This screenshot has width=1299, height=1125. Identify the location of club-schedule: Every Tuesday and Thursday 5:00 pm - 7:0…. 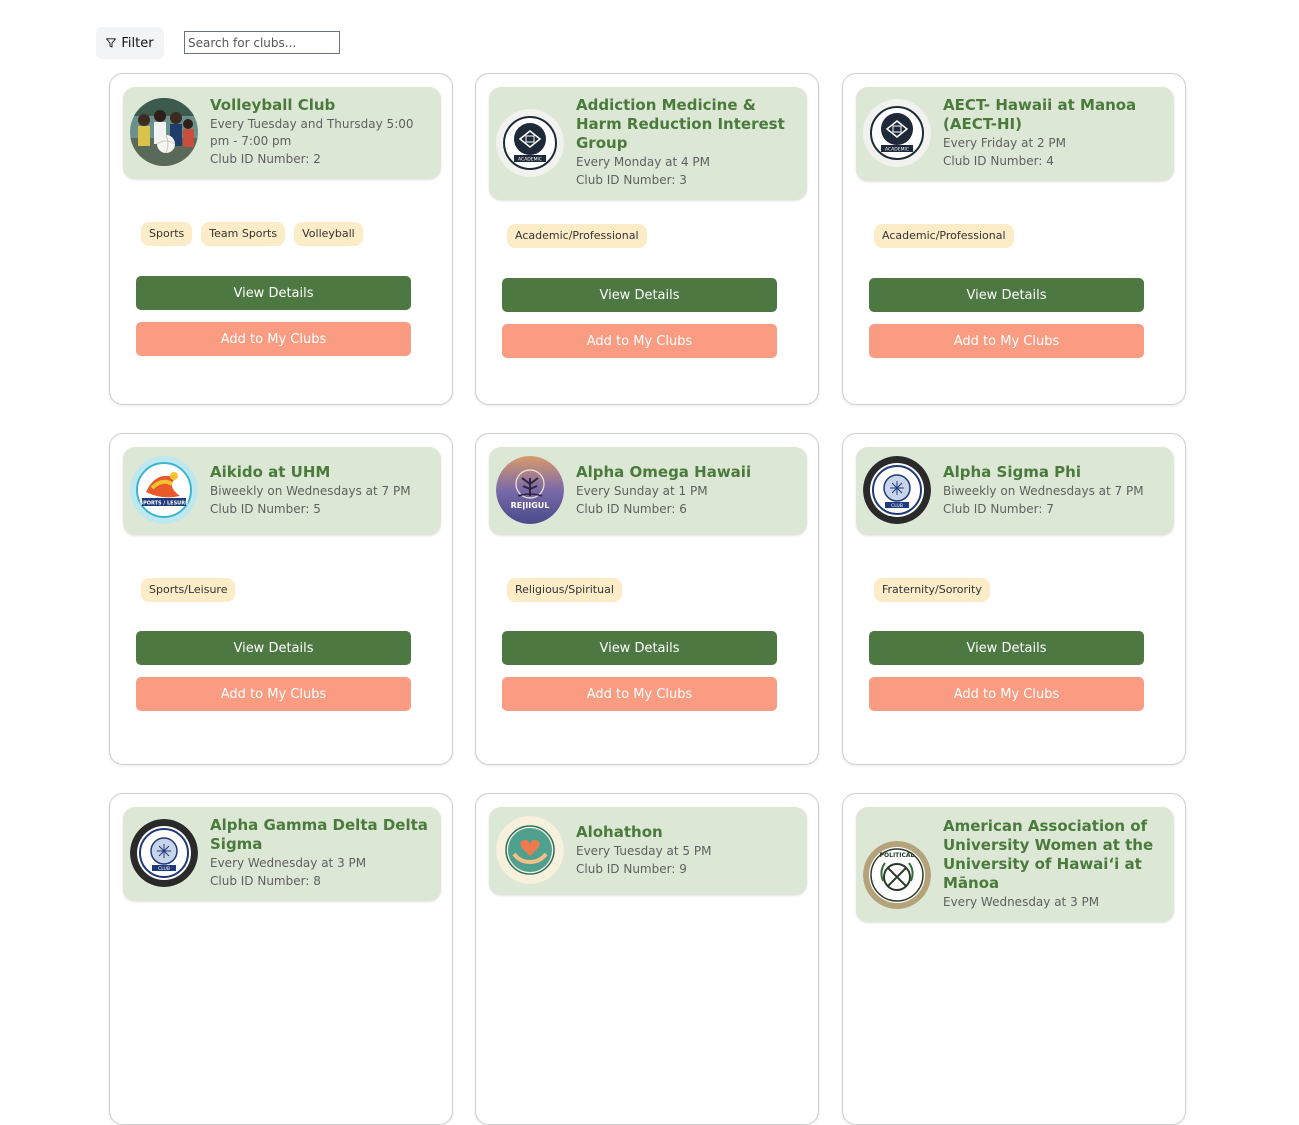
(312, 132).